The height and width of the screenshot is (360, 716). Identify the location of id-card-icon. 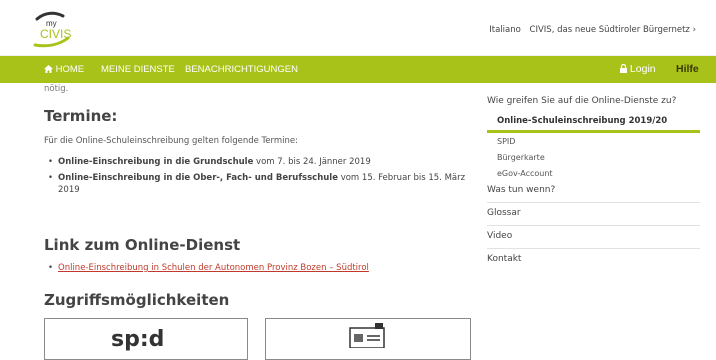
(367, 335).